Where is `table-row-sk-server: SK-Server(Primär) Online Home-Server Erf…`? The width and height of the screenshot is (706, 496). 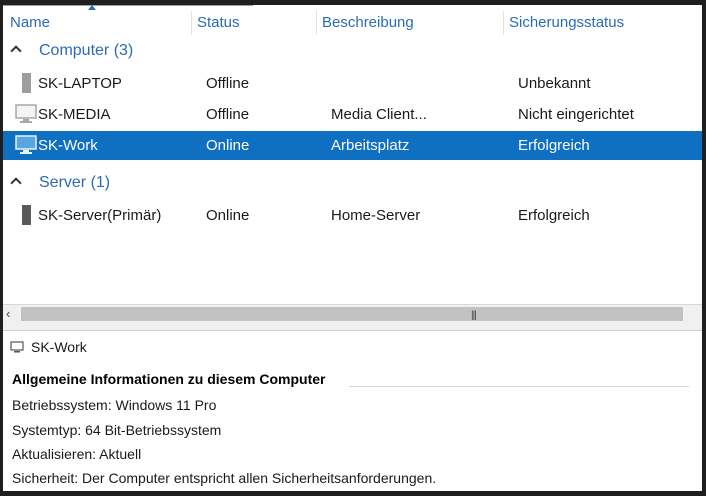
table-row-sk-server: SK-Server(Primär) Online Home-Server Erf… is located at coordinates (352, 215).